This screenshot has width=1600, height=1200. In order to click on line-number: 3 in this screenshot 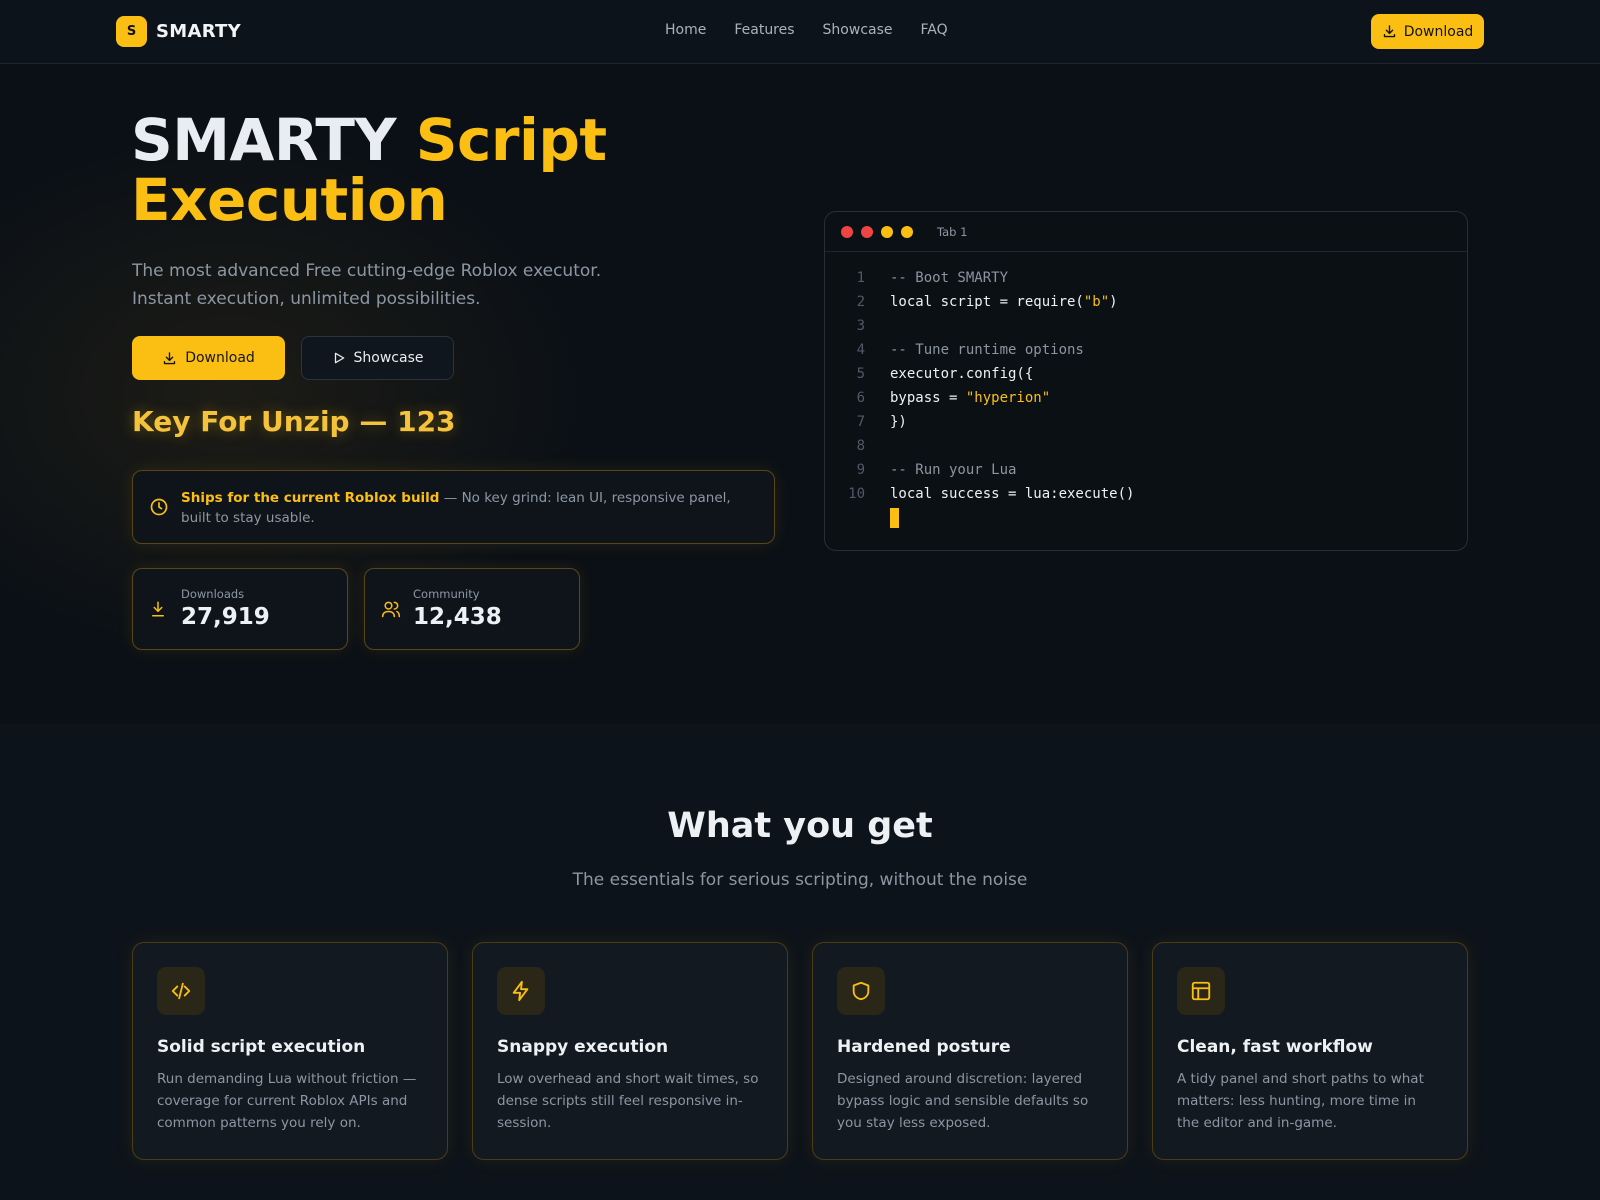, I will do `click(860, 326)`.